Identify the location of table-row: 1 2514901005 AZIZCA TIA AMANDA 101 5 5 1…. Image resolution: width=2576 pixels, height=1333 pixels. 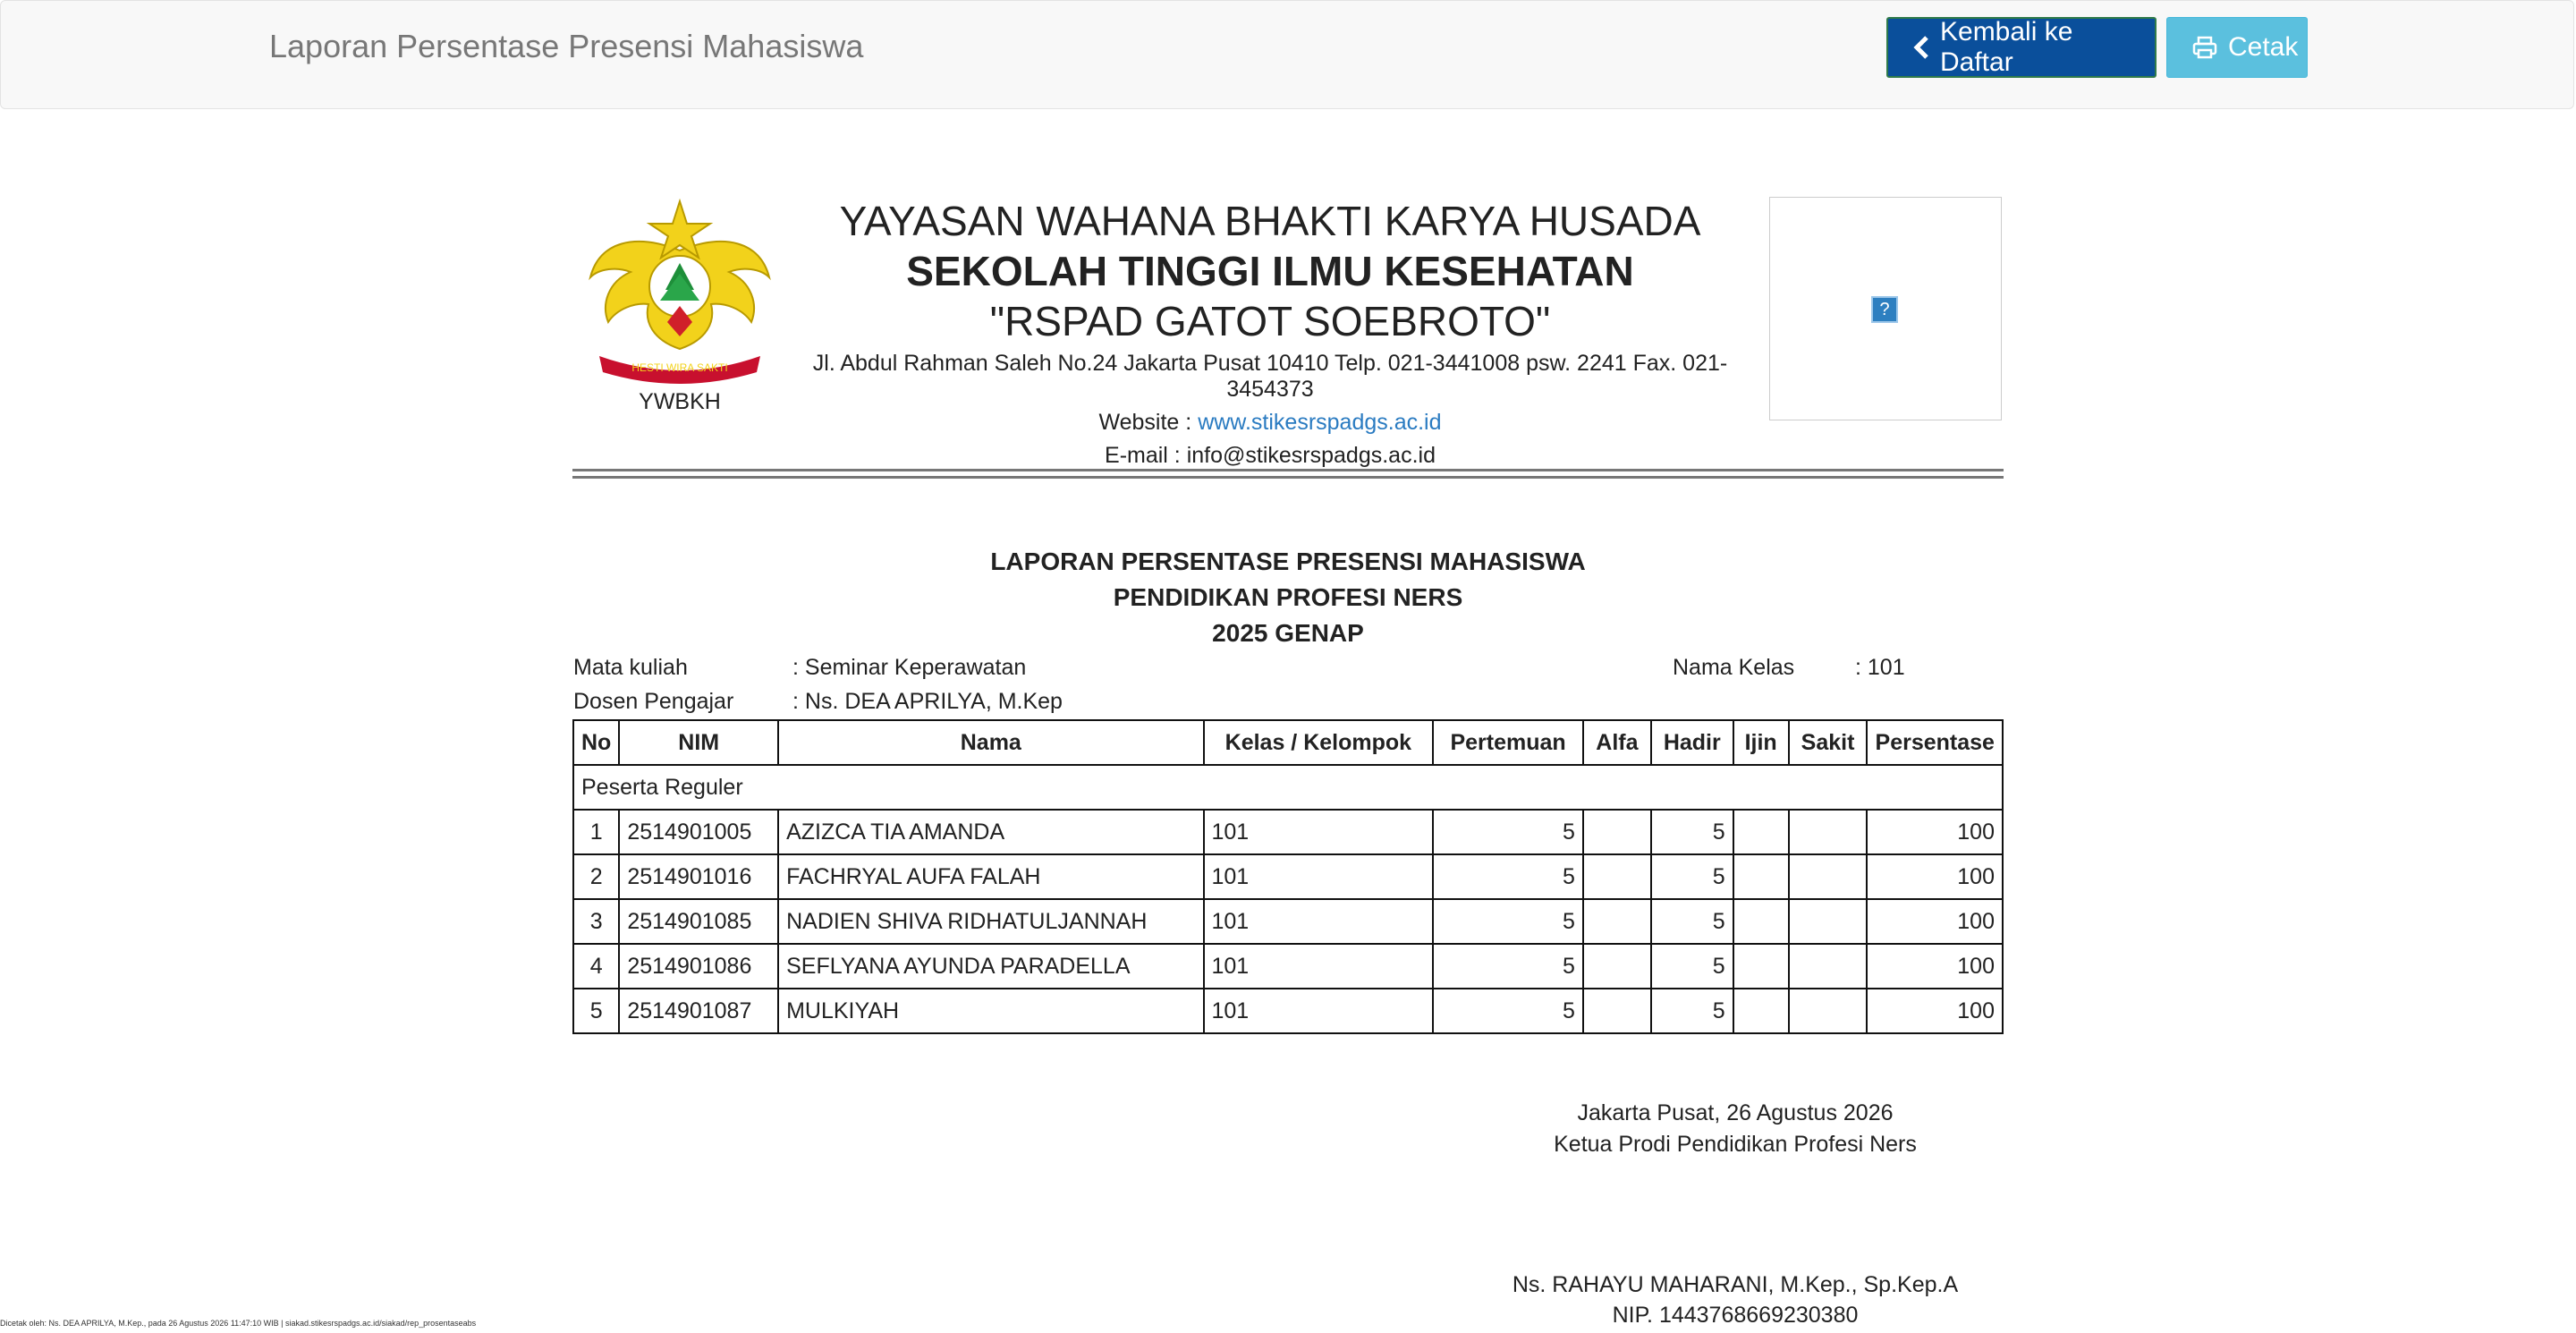
(1288, 832).